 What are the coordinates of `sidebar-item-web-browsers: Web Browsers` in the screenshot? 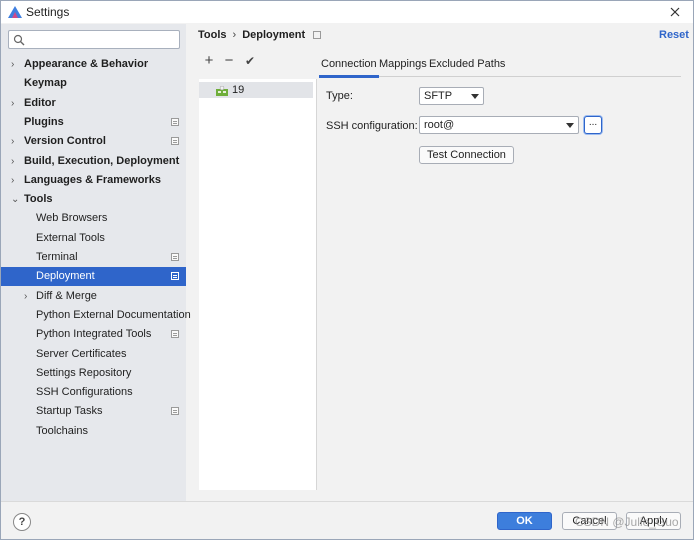 It's located at (93, 218).